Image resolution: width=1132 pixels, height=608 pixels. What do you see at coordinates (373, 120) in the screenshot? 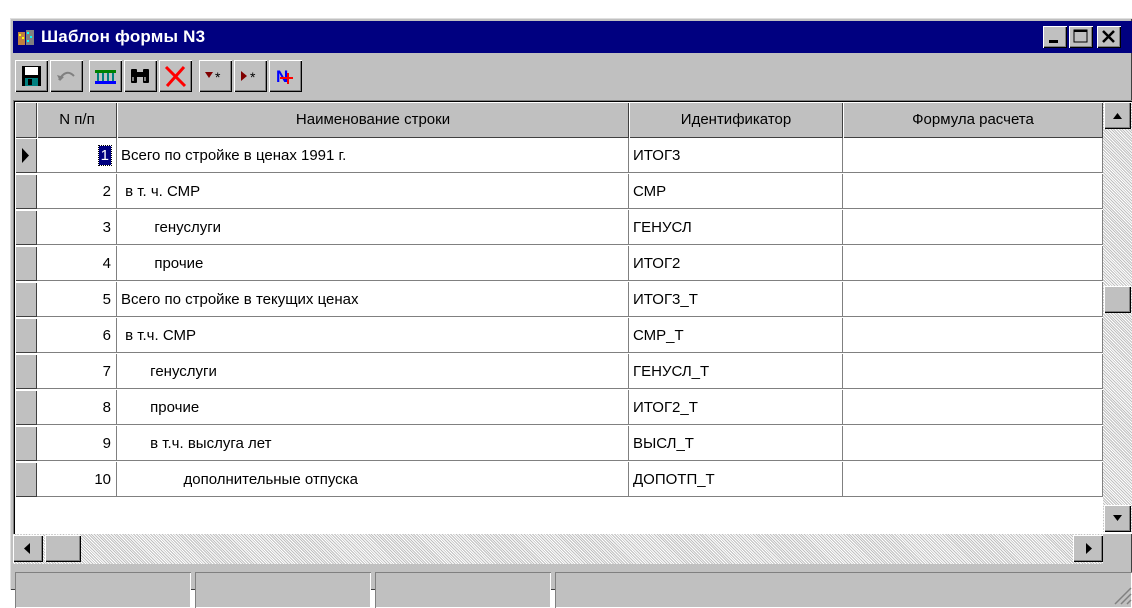
I see `column-header-name: Наименование строки` at bounding box center [373, 120].